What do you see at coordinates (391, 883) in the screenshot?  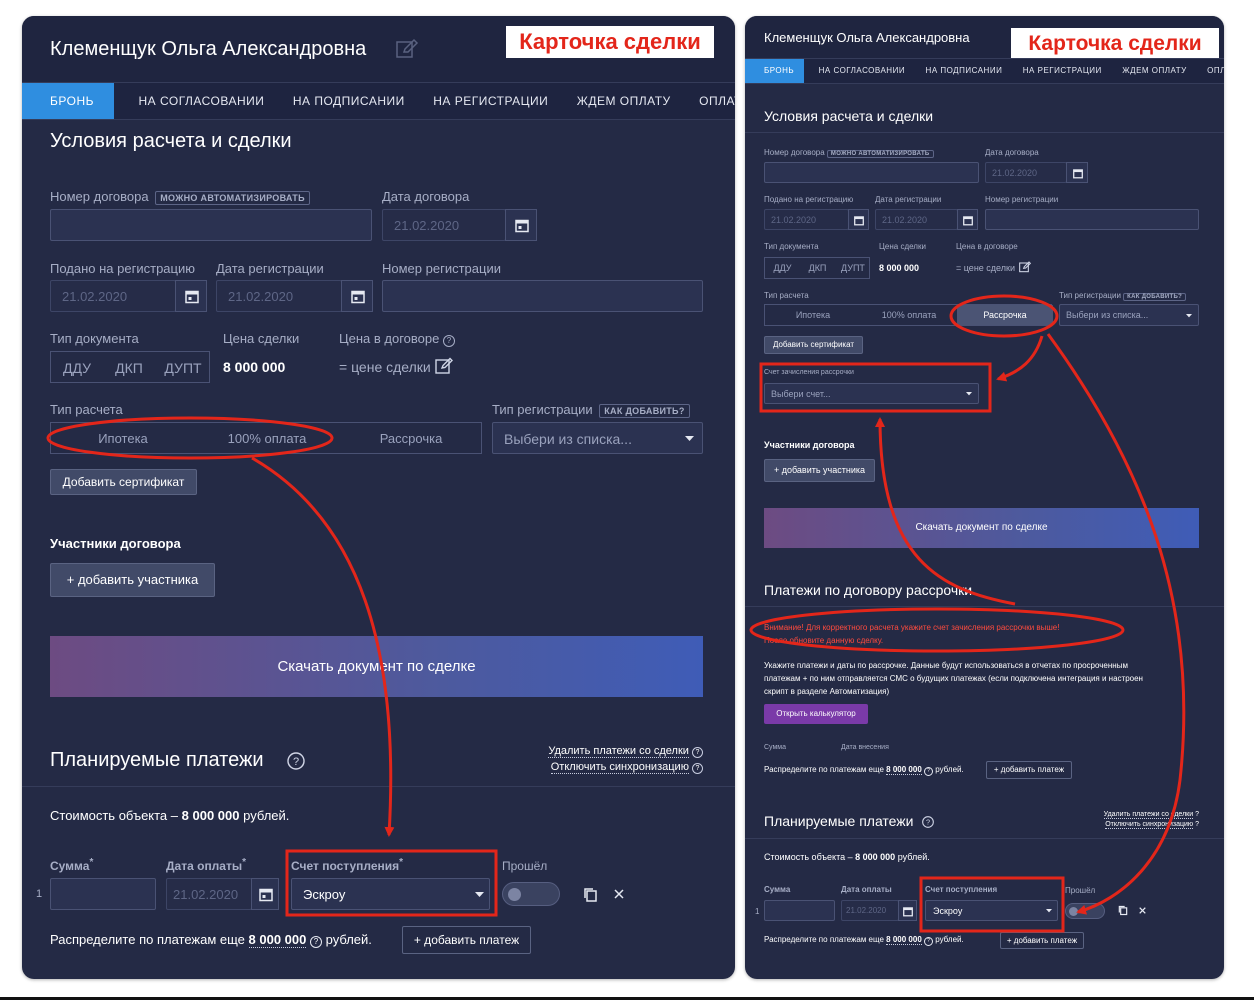 I see `account-field-highlight` at bounding box center [391, 883].